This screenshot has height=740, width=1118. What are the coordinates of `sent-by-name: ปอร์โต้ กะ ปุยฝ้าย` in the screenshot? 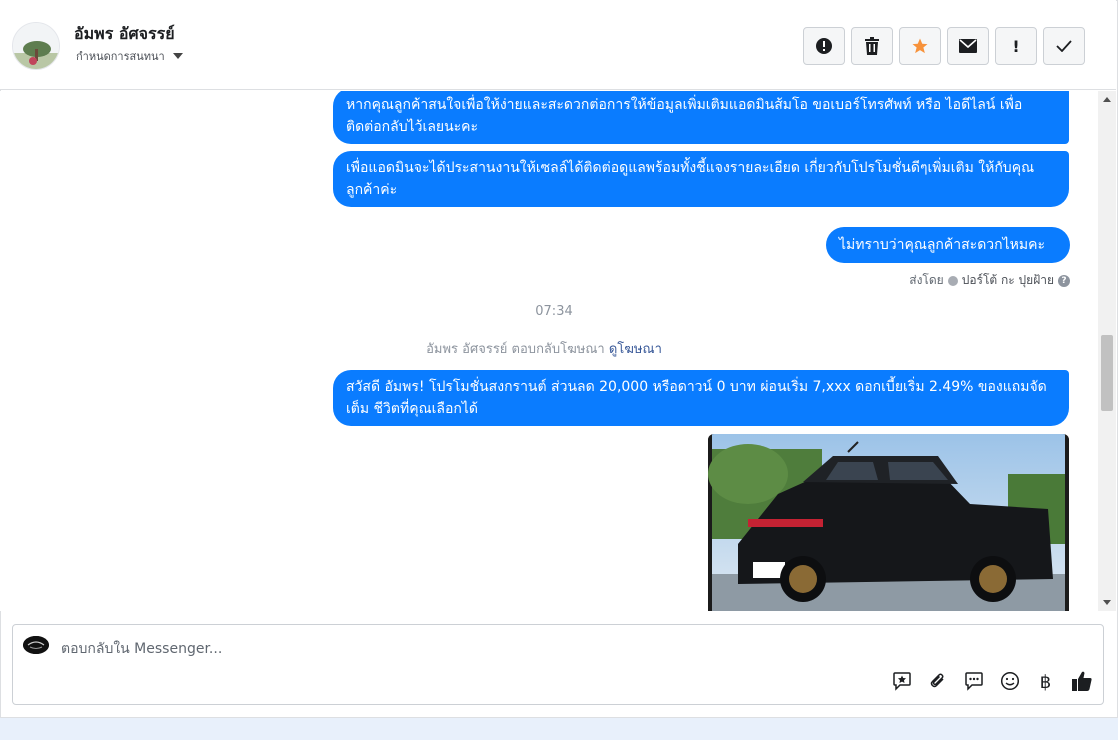 It's located at (1007, 280).